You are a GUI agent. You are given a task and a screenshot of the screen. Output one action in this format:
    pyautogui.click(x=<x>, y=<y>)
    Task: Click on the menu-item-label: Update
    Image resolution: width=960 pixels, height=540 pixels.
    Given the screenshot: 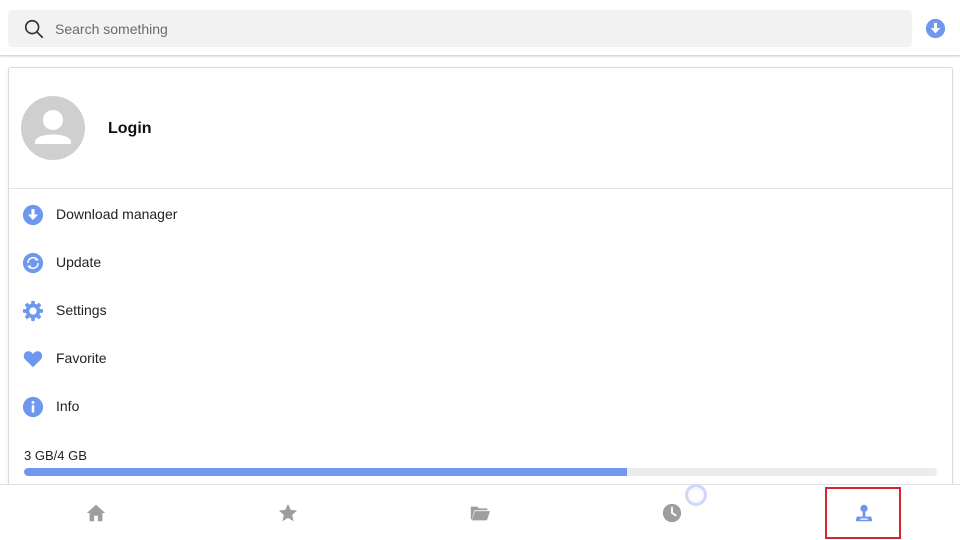 What is the action you would take?
    pyautogui.click(x=79, y=262)
    